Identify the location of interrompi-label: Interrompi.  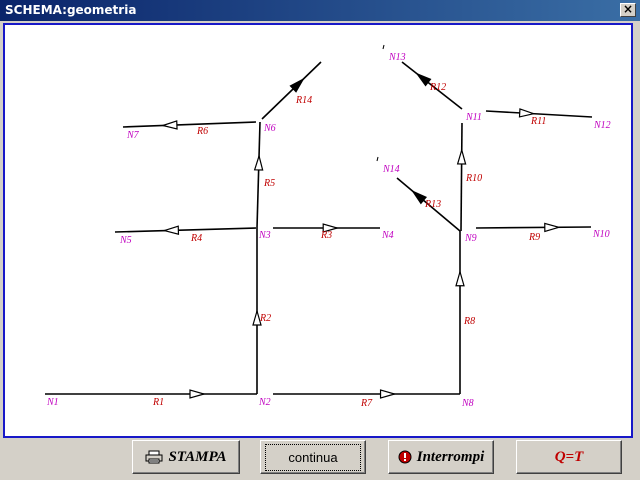
(450, 456).